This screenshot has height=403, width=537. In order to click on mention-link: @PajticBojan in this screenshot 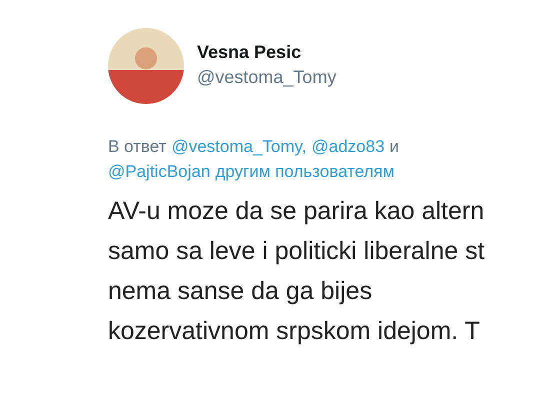, I will do `click(159, 172)`.